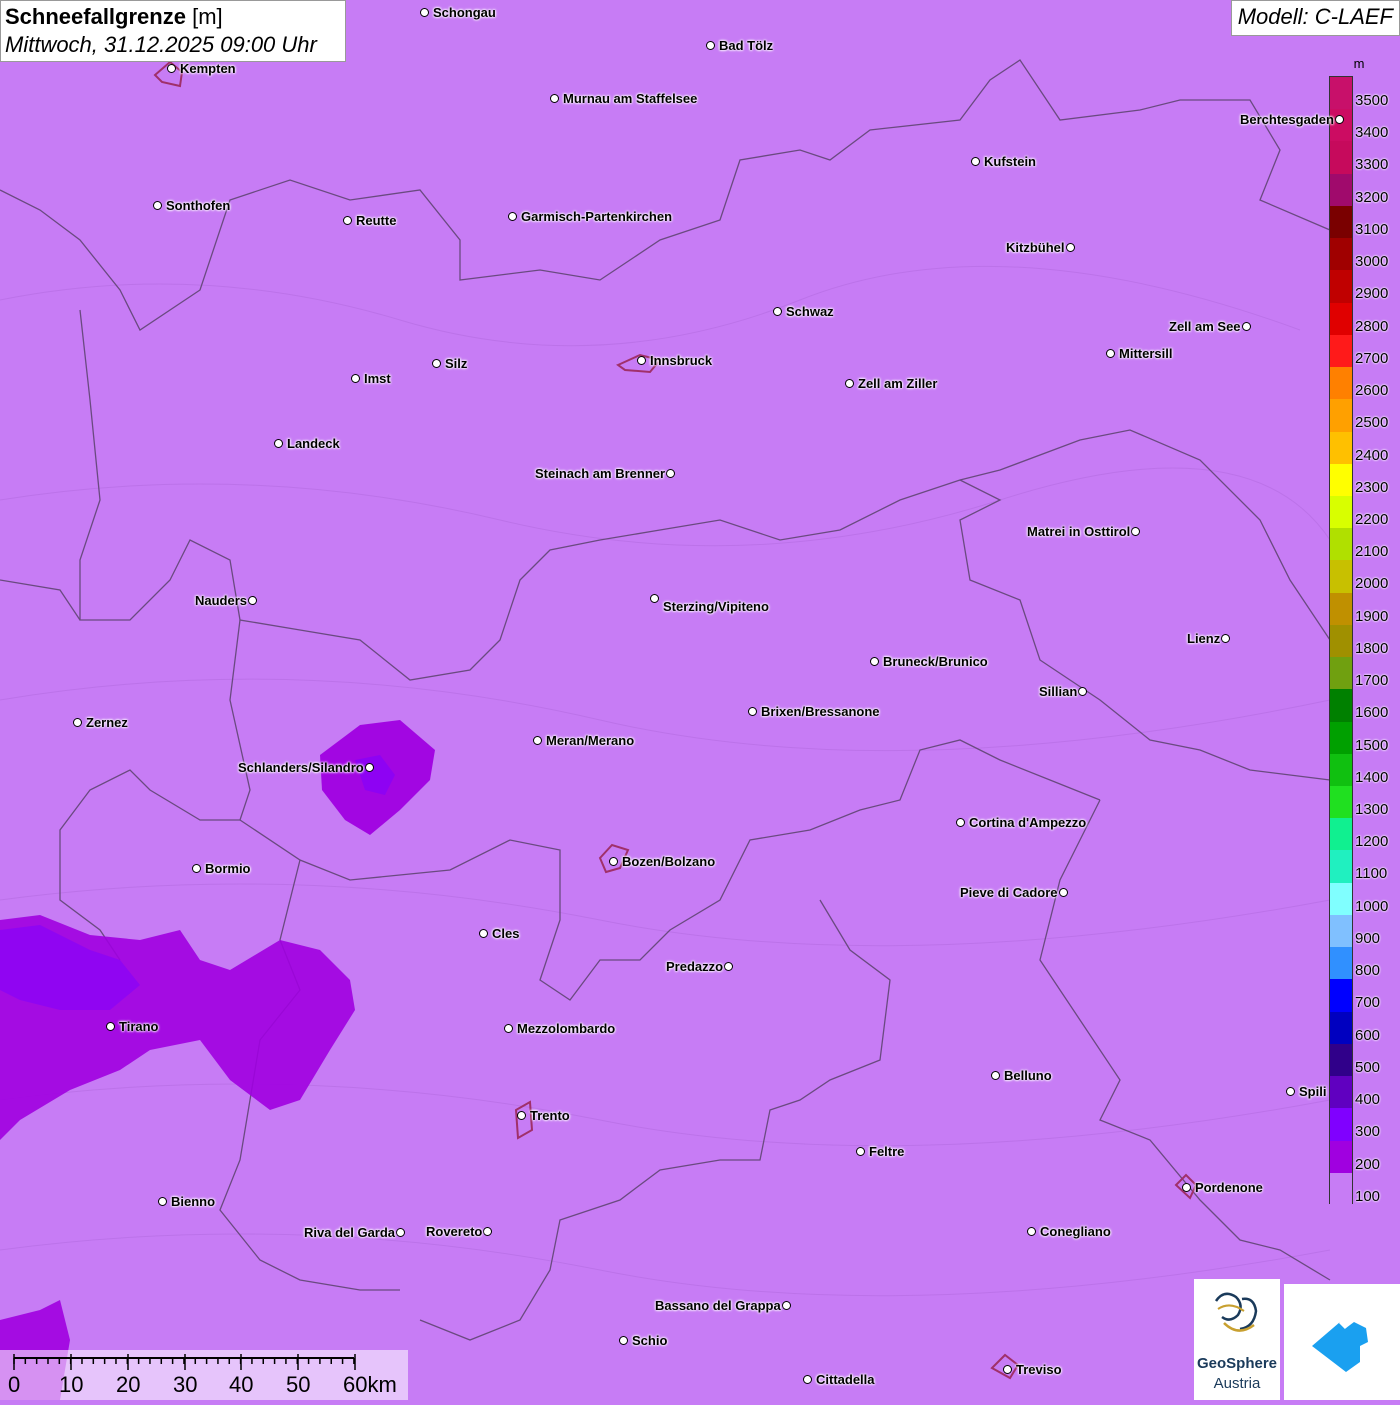 The image size is (1400, 1405). Describe the element at coordinates (1205, 326) in the screenshot. I see `city-label: Zell am See` at that location.